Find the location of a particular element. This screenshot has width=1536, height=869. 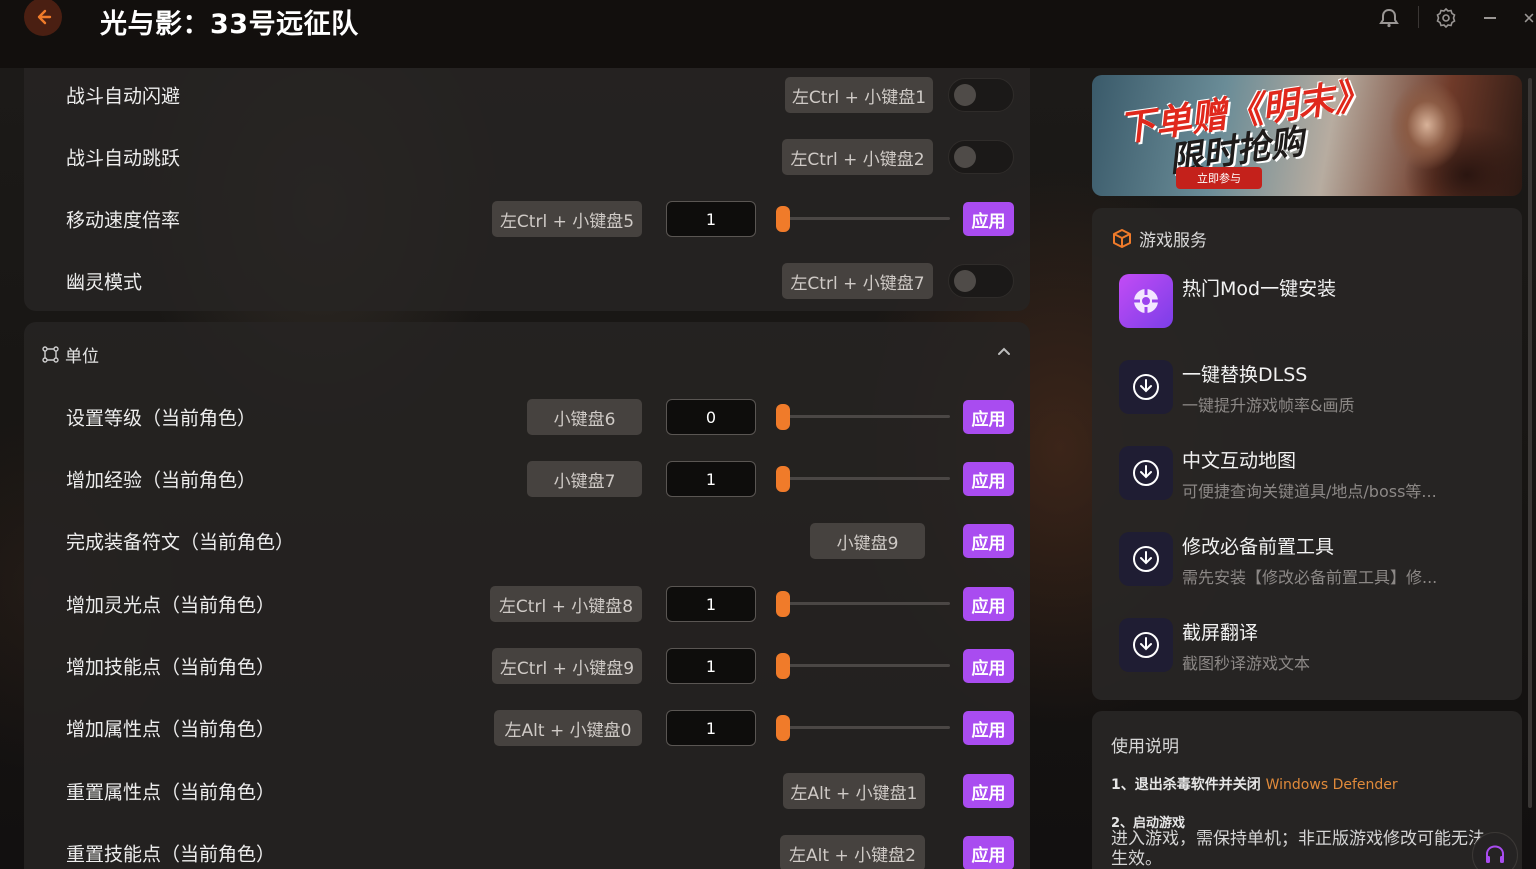

service-item: 截屏翻译 截图秒译游戏文本 is located at coordinates (1314, 646).